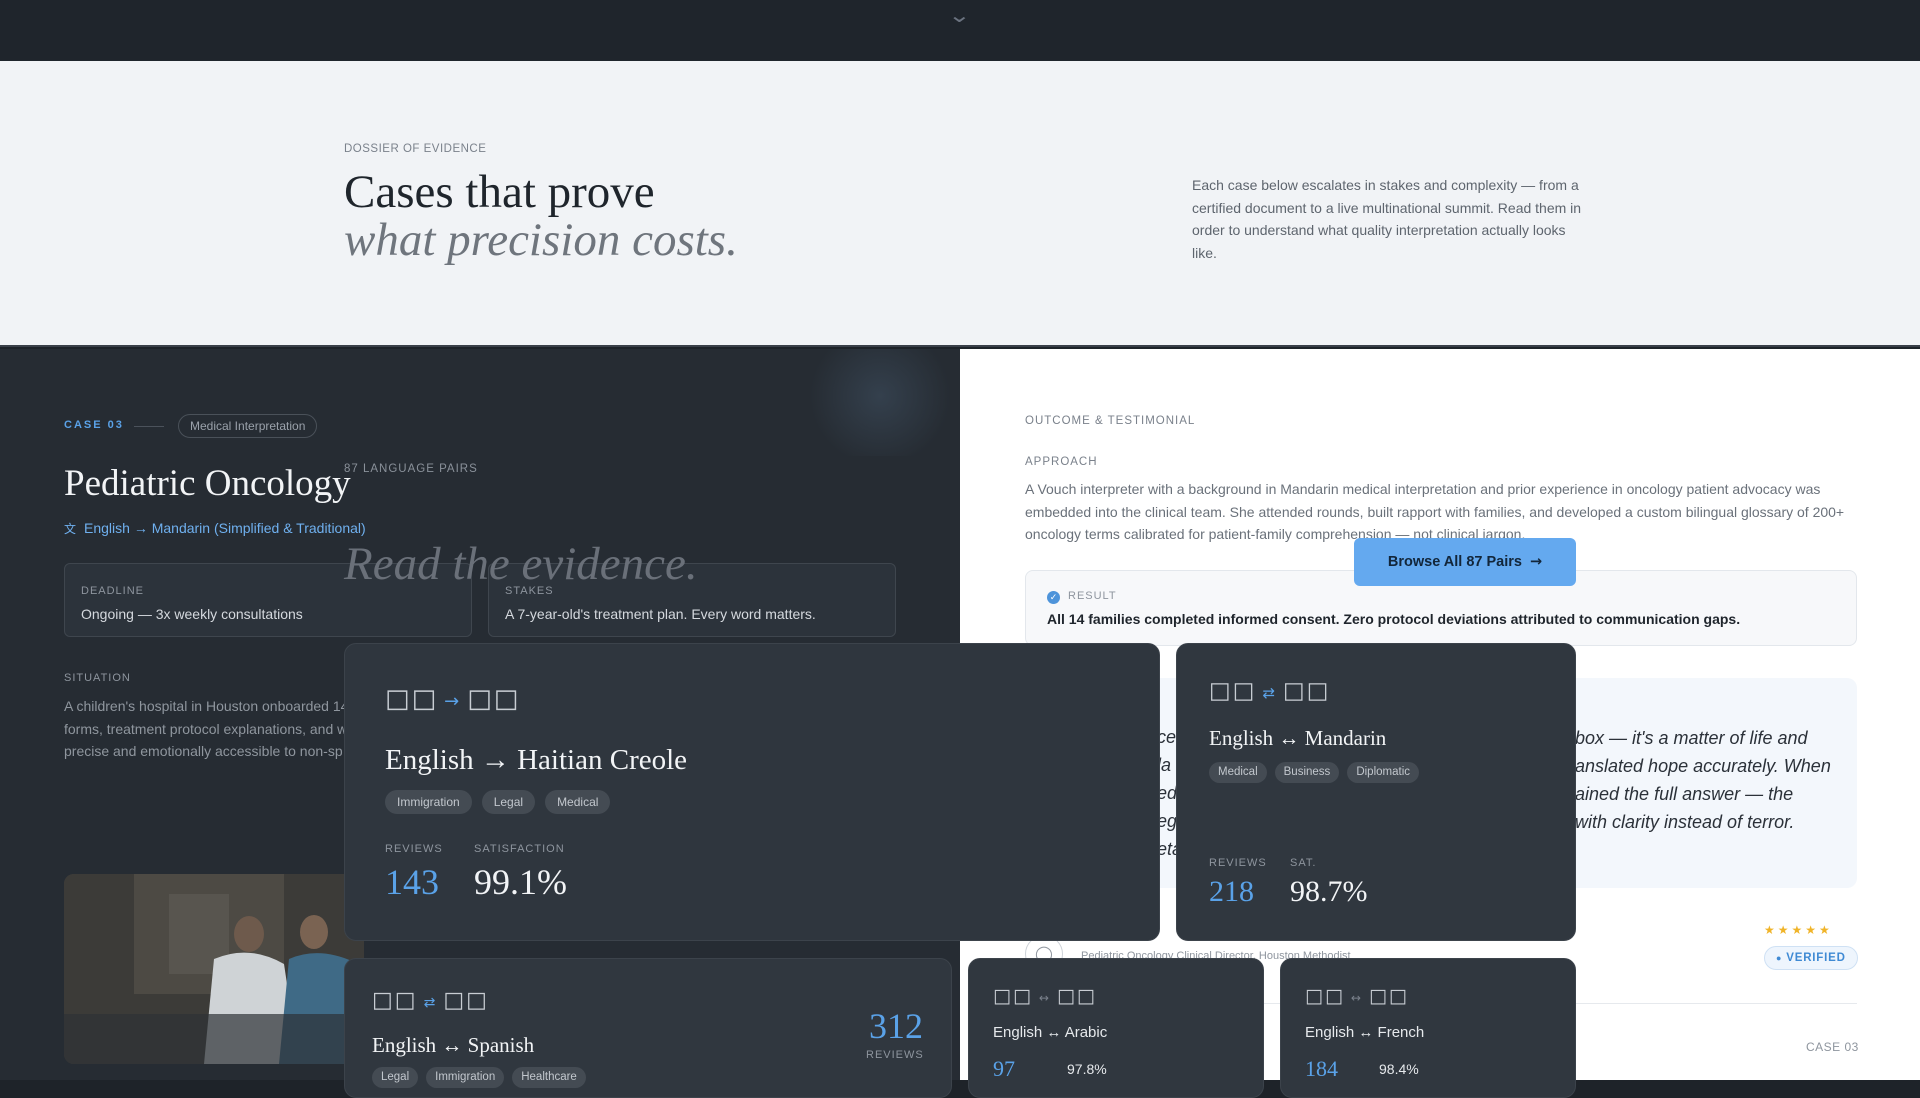 The image size is (1920, 1098). Describe the element at coordinates (1383, 772) in the screenshot. I see `tag-chip: Diplomatic` at that location.